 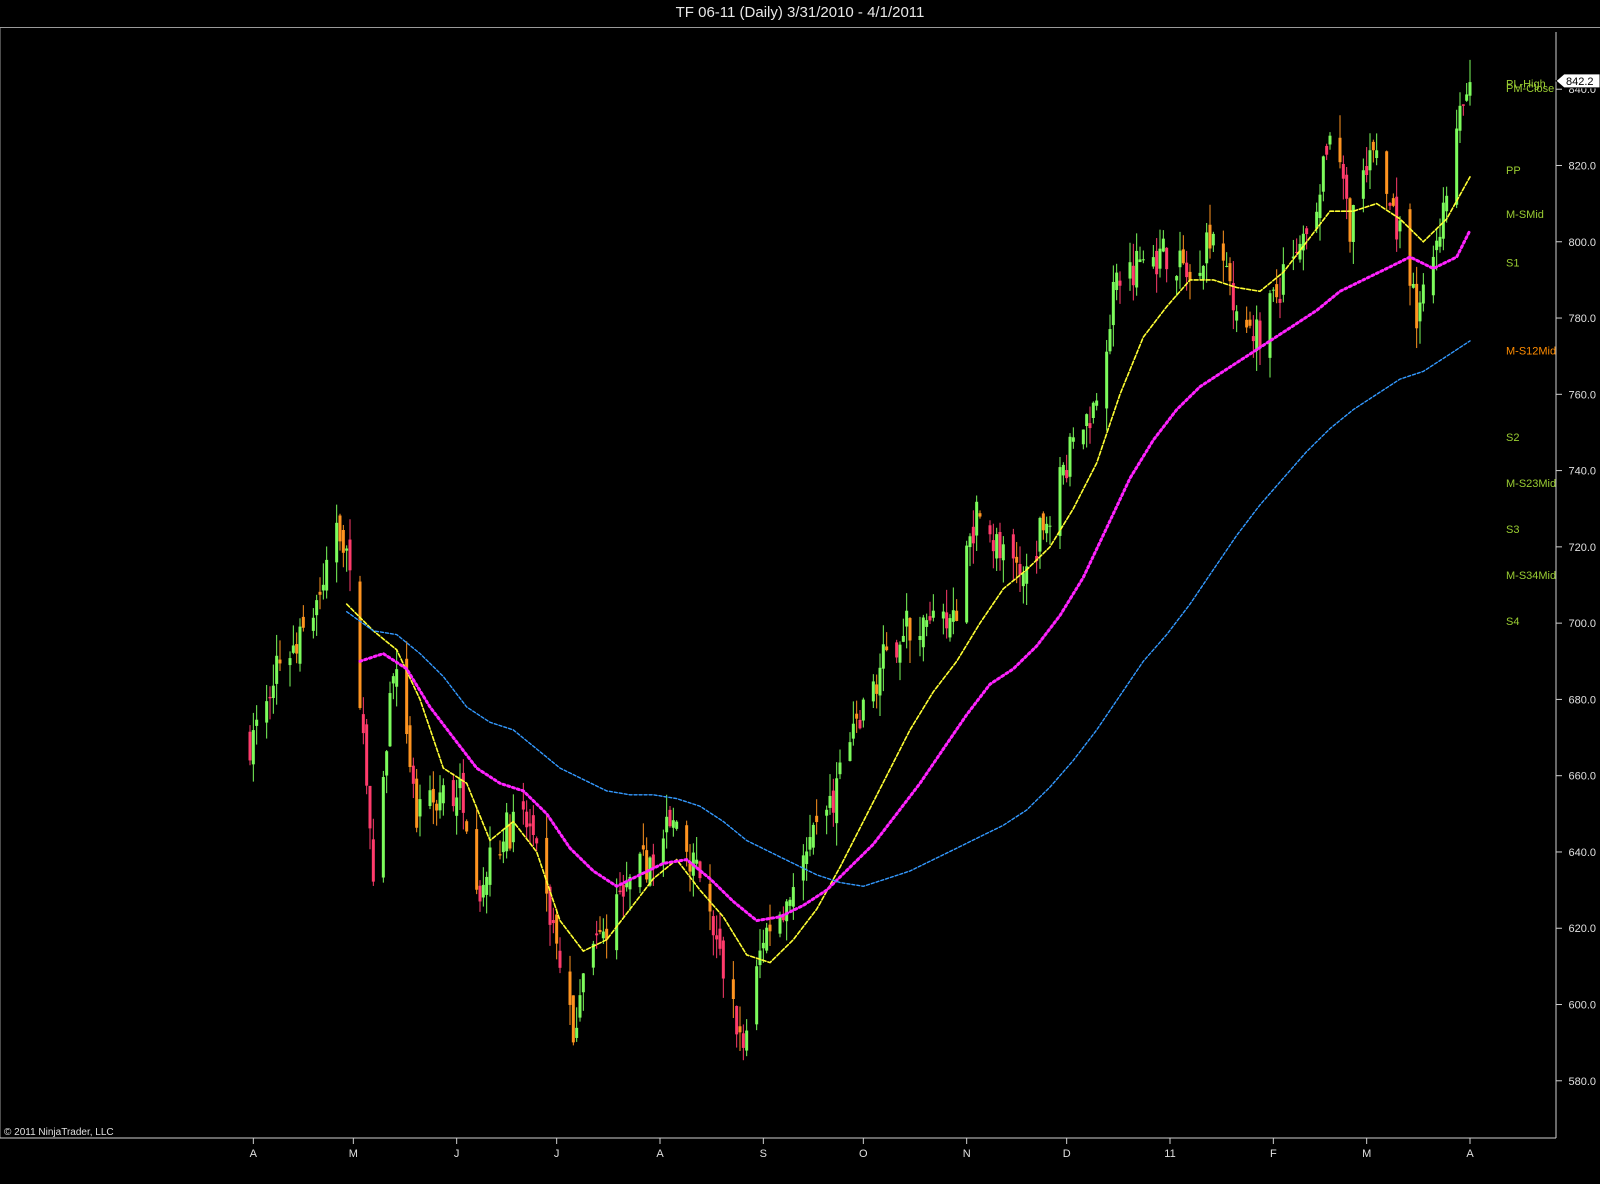 I want to click on y-tick-label: 580.0, so click(x=1582, y=1082).